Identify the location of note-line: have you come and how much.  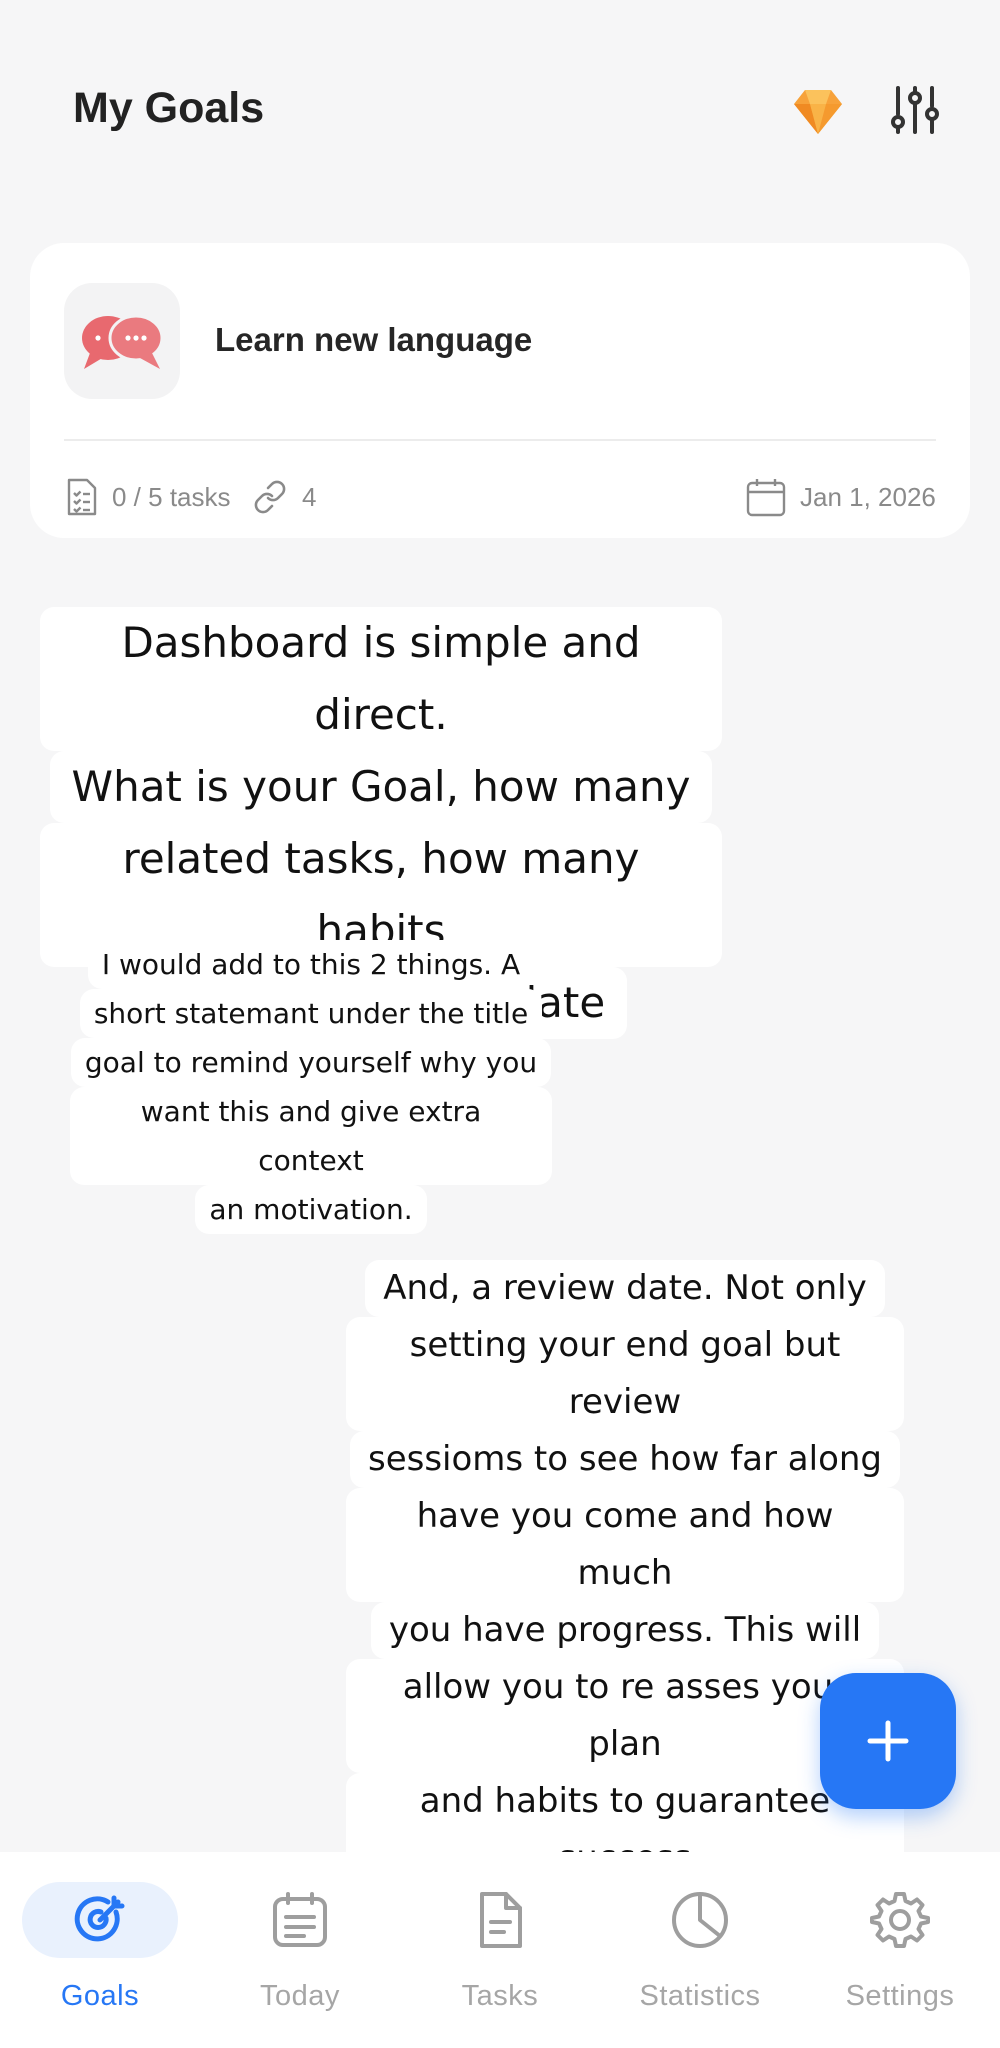
(625, 1545).